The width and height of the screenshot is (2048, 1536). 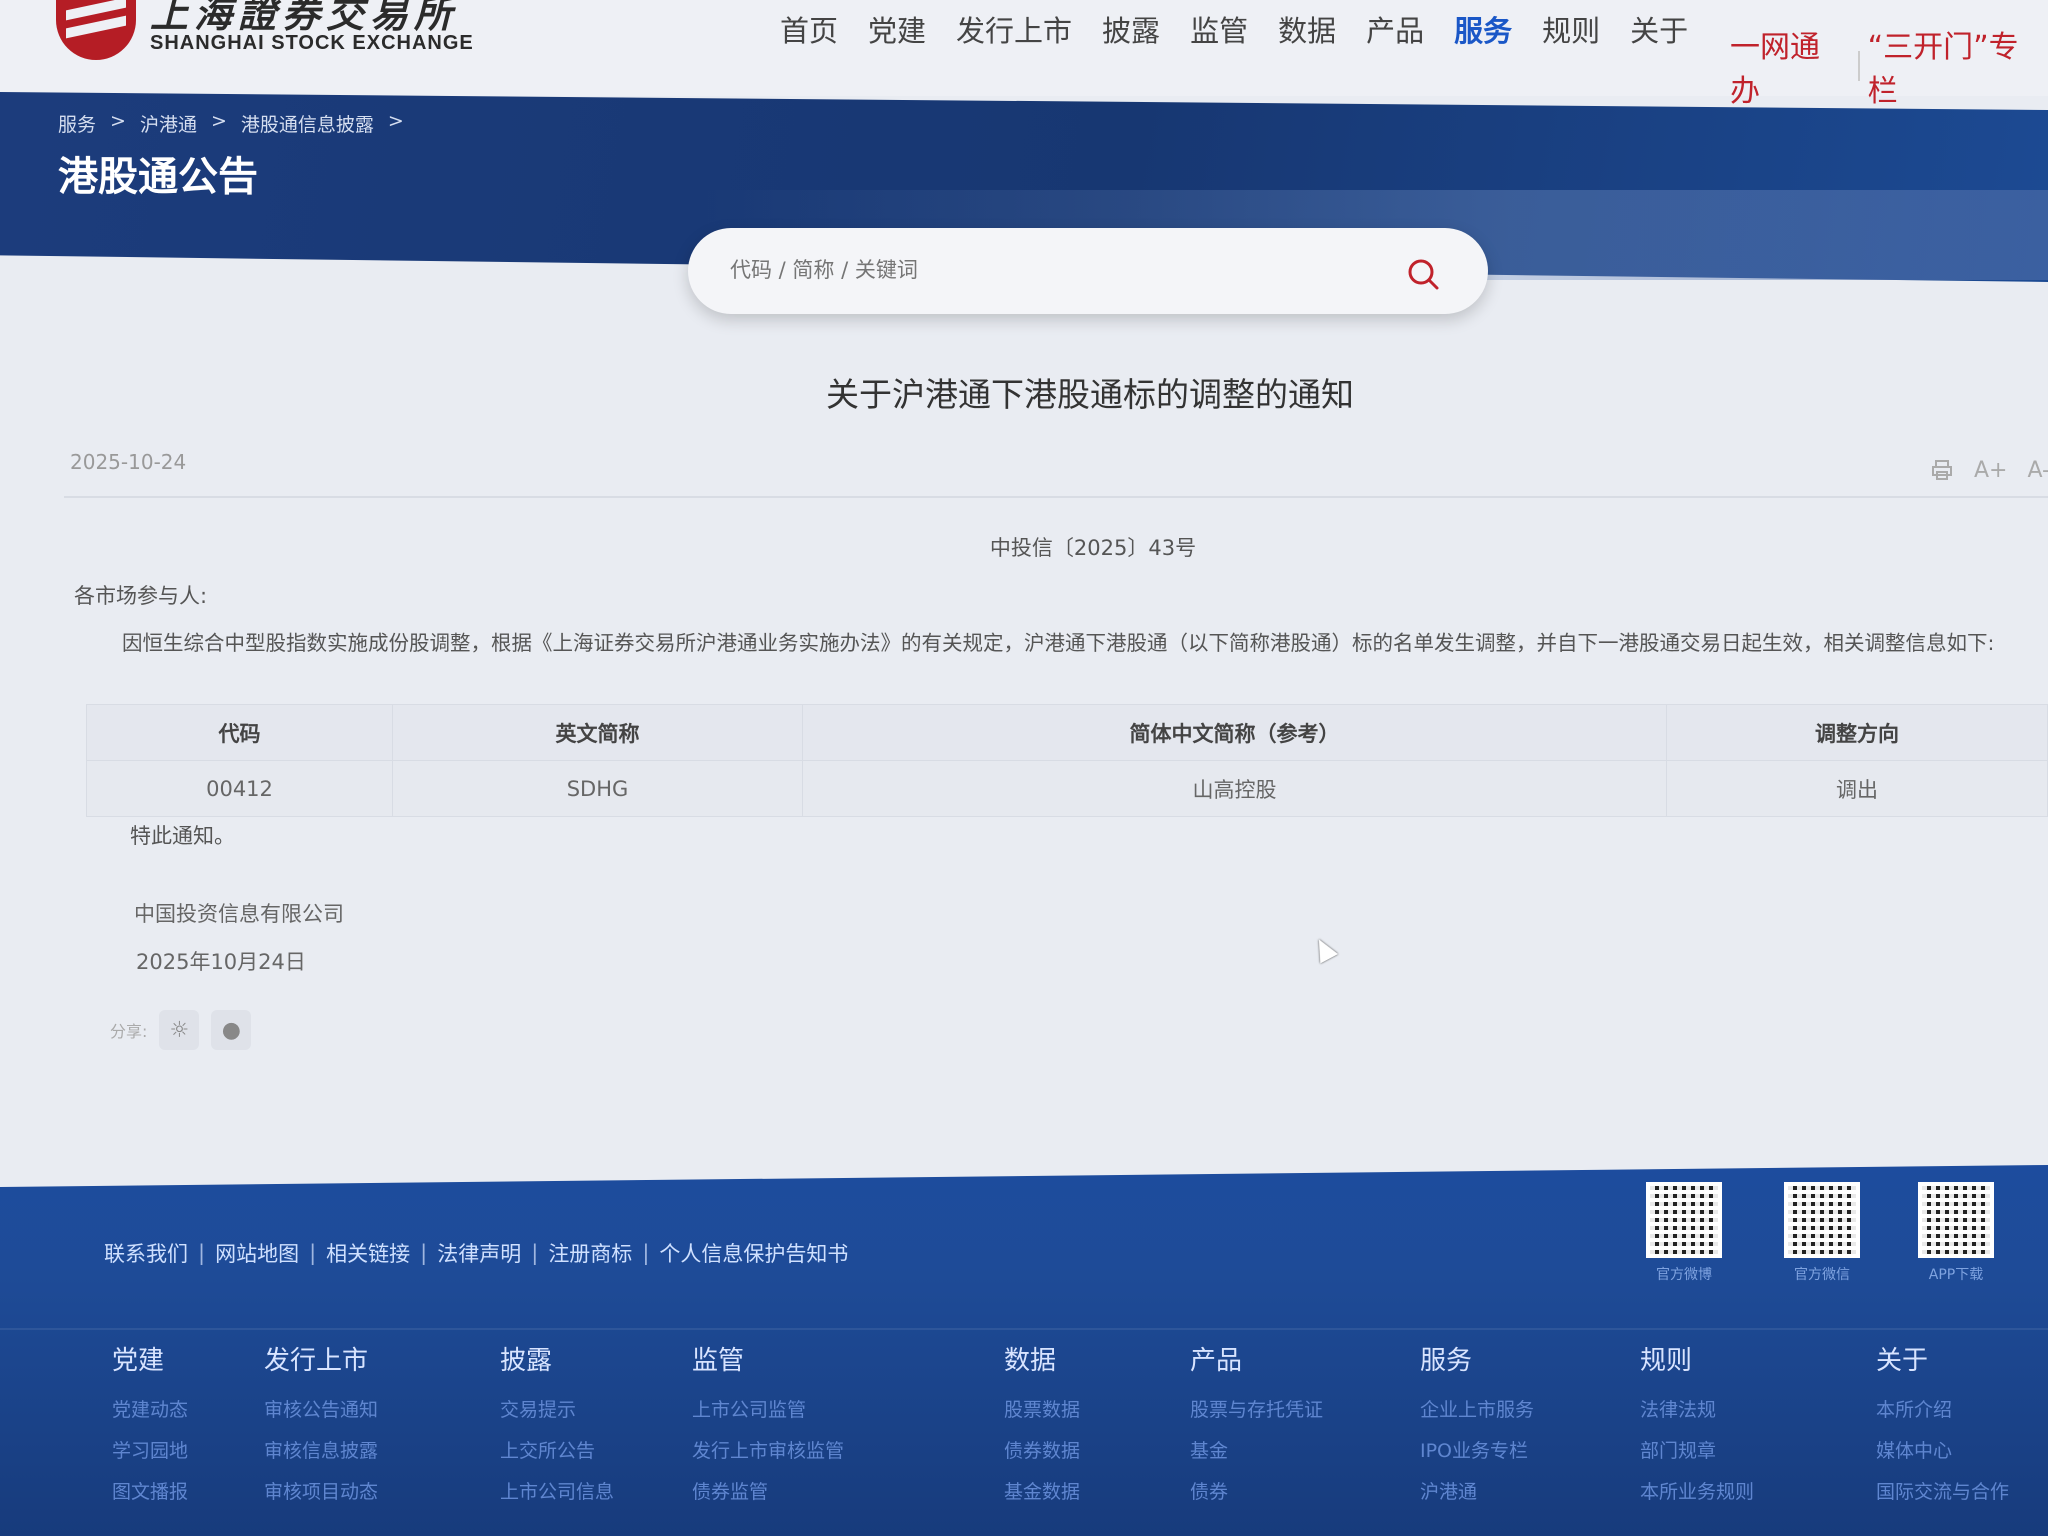 I want to click on footer-col-head: 发行上市, so click(x=321, y=1358).